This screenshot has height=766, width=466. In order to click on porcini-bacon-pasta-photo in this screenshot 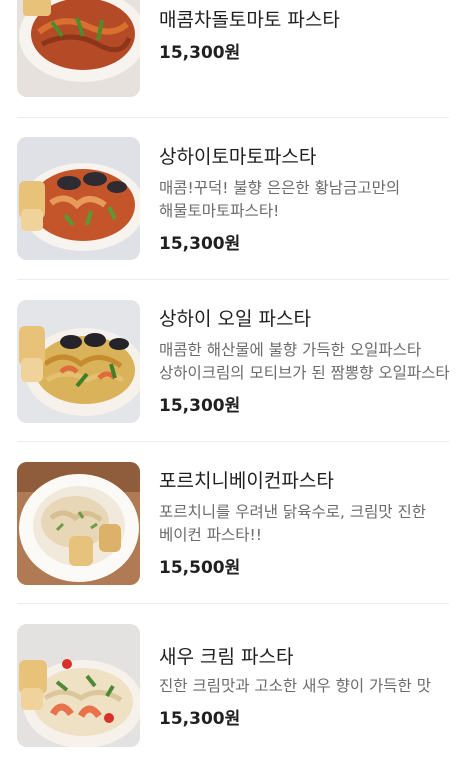, I will do `click(78, 523)`.